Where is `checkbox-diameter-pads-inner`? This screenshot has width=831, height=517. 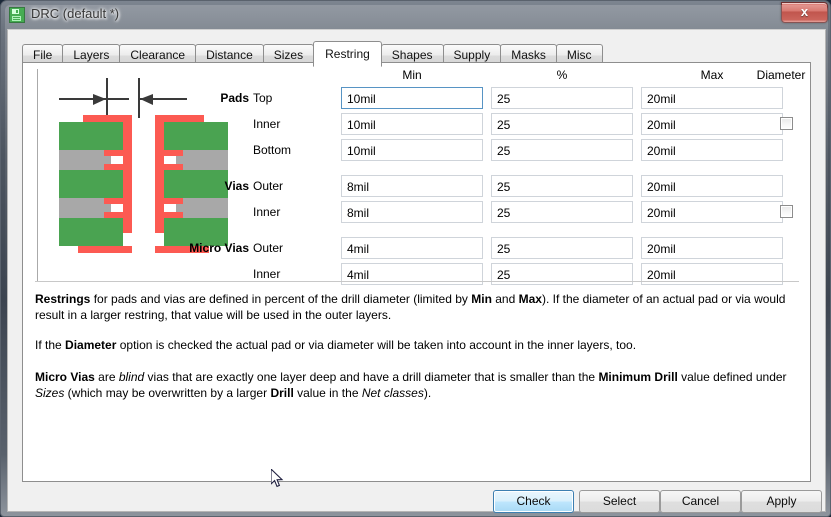 checkbox-diameter-pads-inner is located at coordinates (786, 123).